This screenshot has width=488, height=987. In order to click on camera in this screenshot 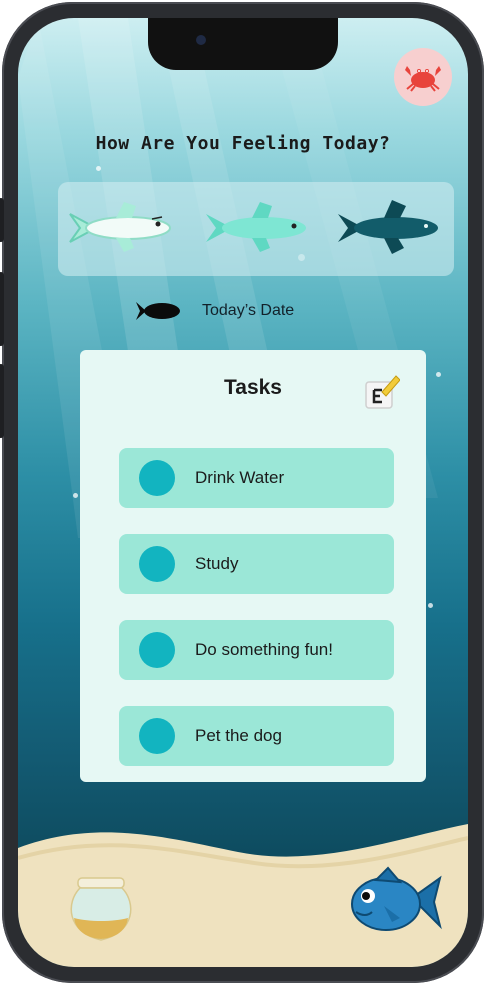, I will do `click(201, 40)`.